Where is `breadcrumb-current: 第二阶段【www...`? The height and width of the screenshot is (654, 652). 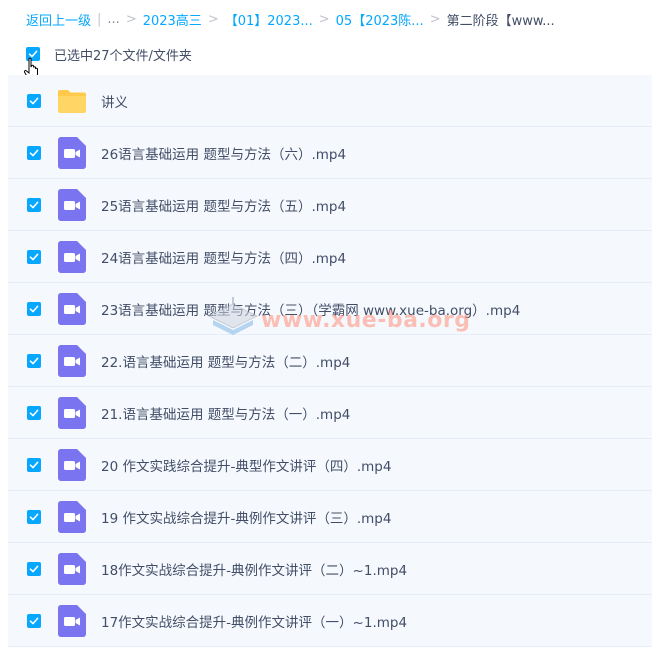
breadcrumb-current: 第二阶段【www... is located at coordinates (500, 21).